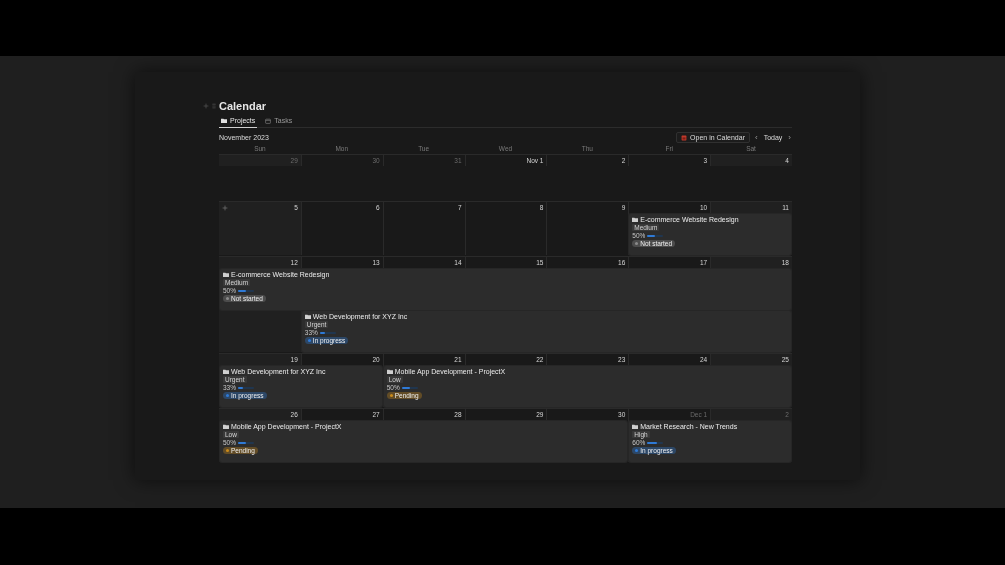 This screenshot has height=565, width=1005. What do you see at coordinates (789, 137) in the screenshot?
I see `next-button: ›` at bounding box center [789, 137].